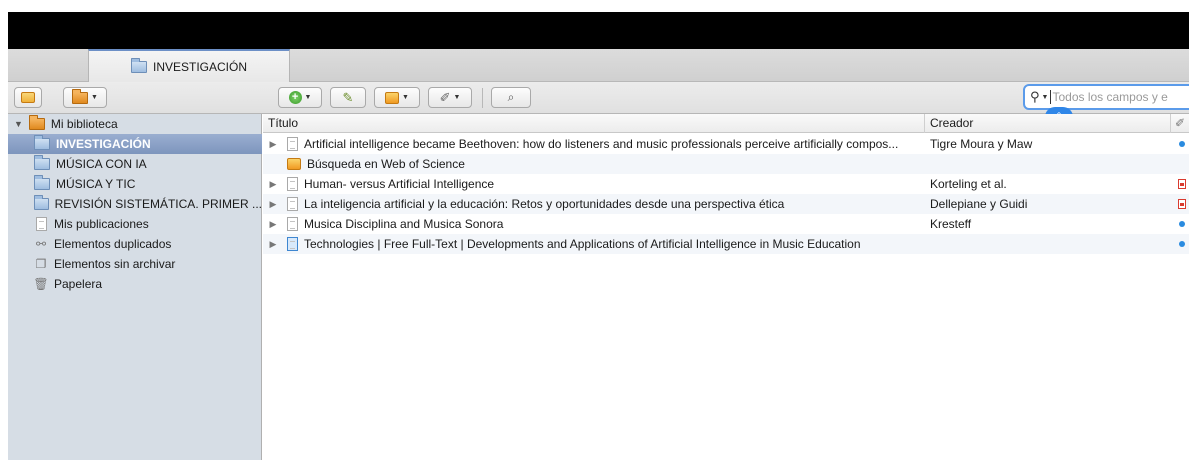 The height and width of the screenshot is (460, 1189). What do you see at coordinates (18, 124) in the screenshot?
I see `disclosure-triangle-icon: ▼` at bounding box center [18, 124].